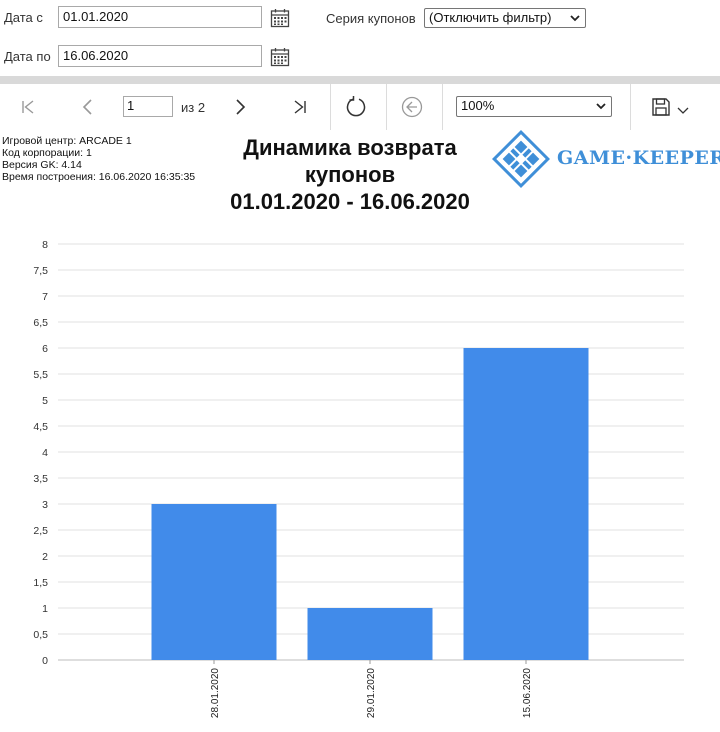 Image resolution: width=720 pixels, height=732 pixels. I want to click on refresh-button, so click(356, 107).